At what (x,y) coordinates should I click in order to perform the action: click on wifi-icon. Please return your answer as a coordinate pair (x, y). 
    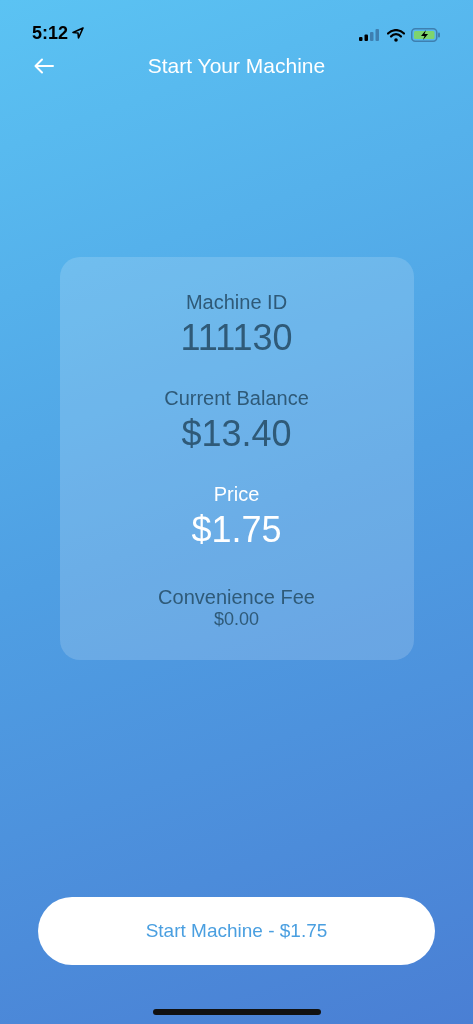
    Looking at the image, I should click on (396, 35).